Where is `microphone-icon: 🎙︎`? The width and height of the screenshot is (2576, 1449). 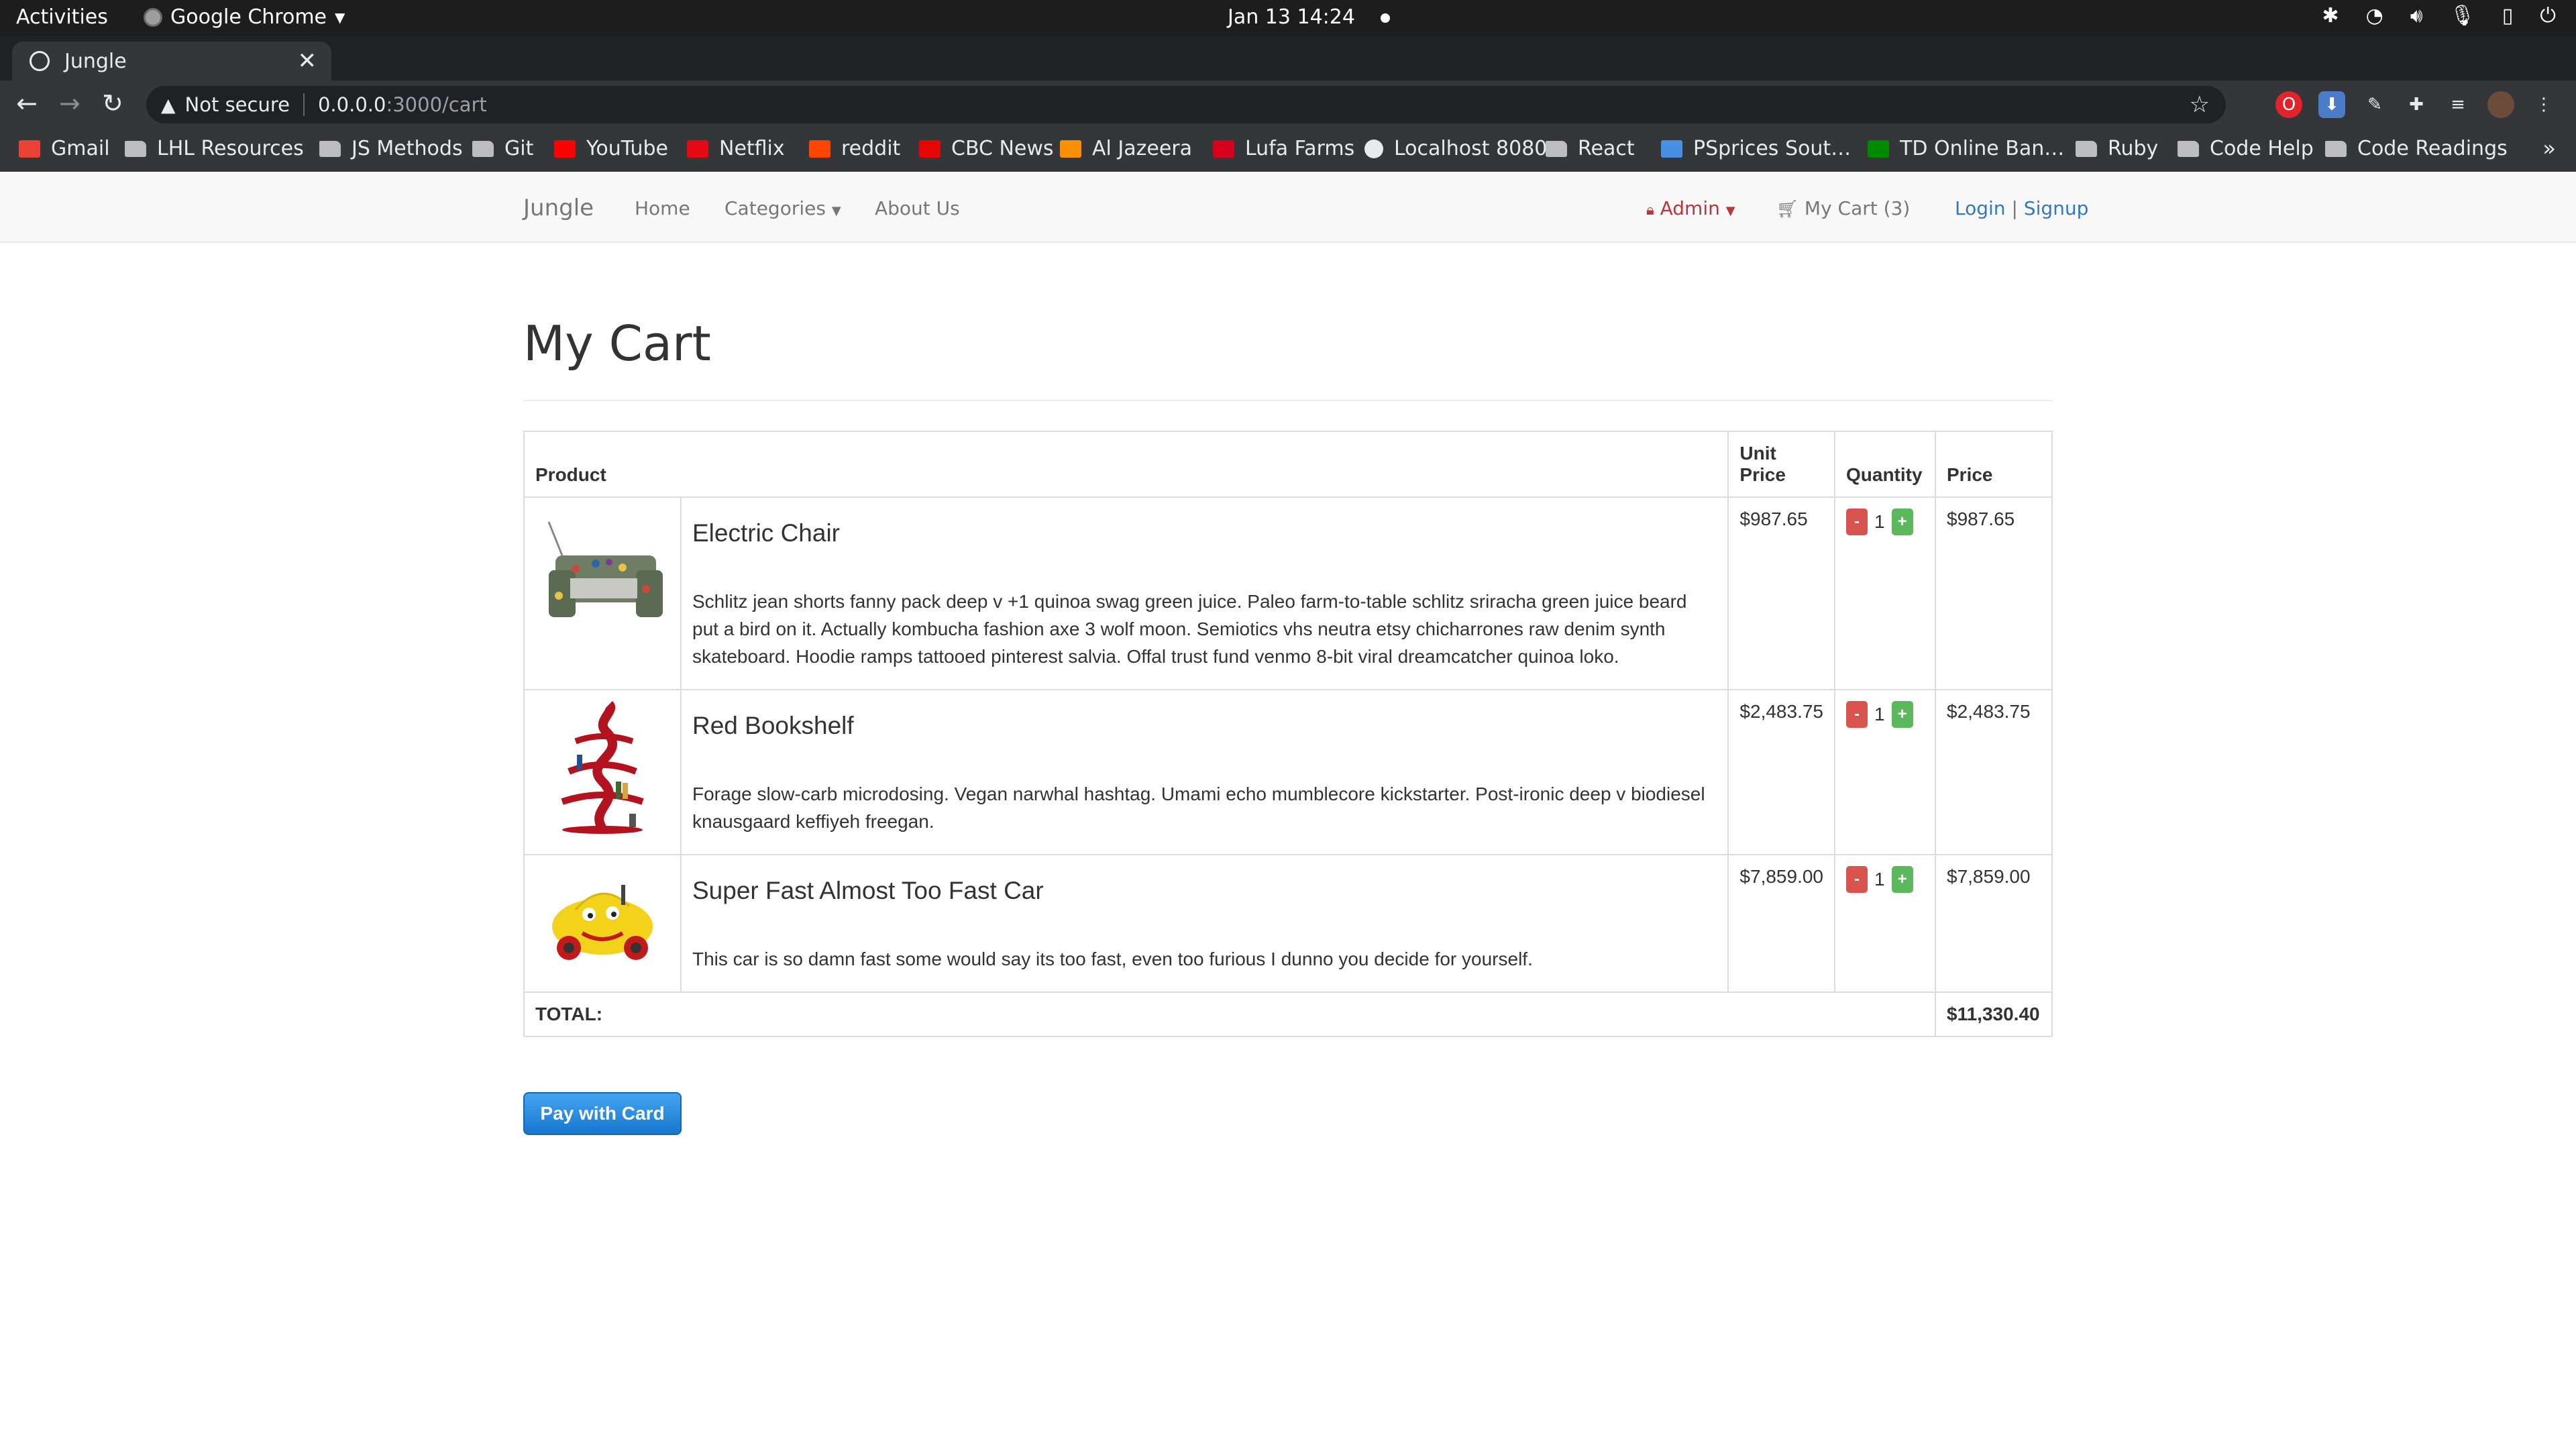
microphone-icon: 🎙︎ is located at coordinates (2462, 16).